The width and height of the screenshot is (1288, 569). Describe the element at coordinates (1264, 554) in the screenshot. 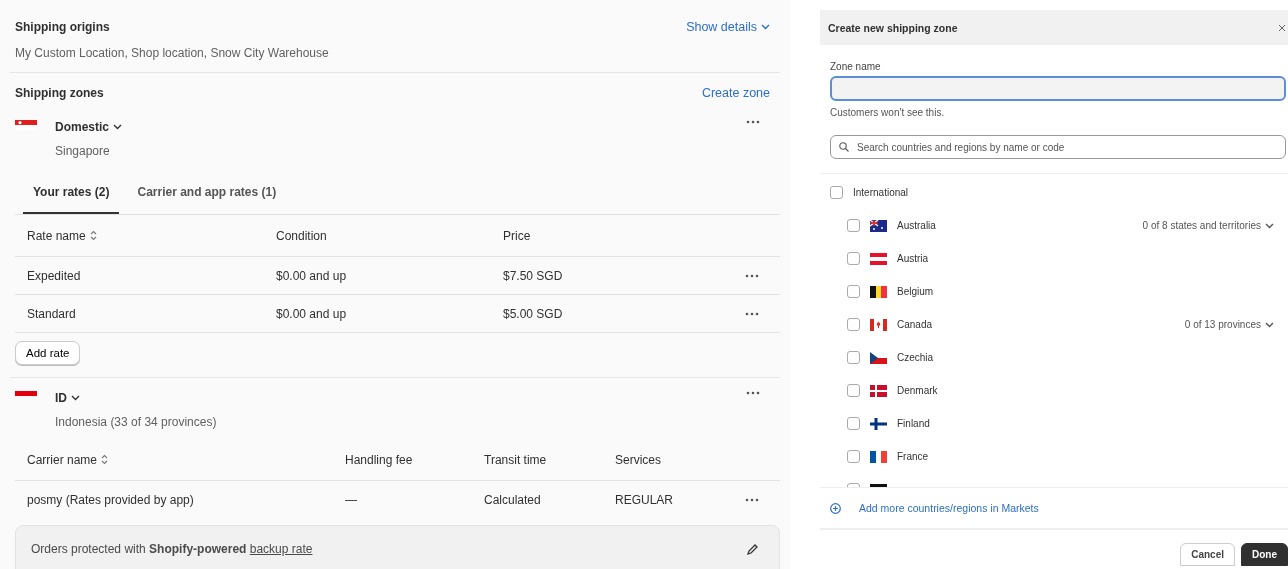

I see `done-button: Done` at that location.